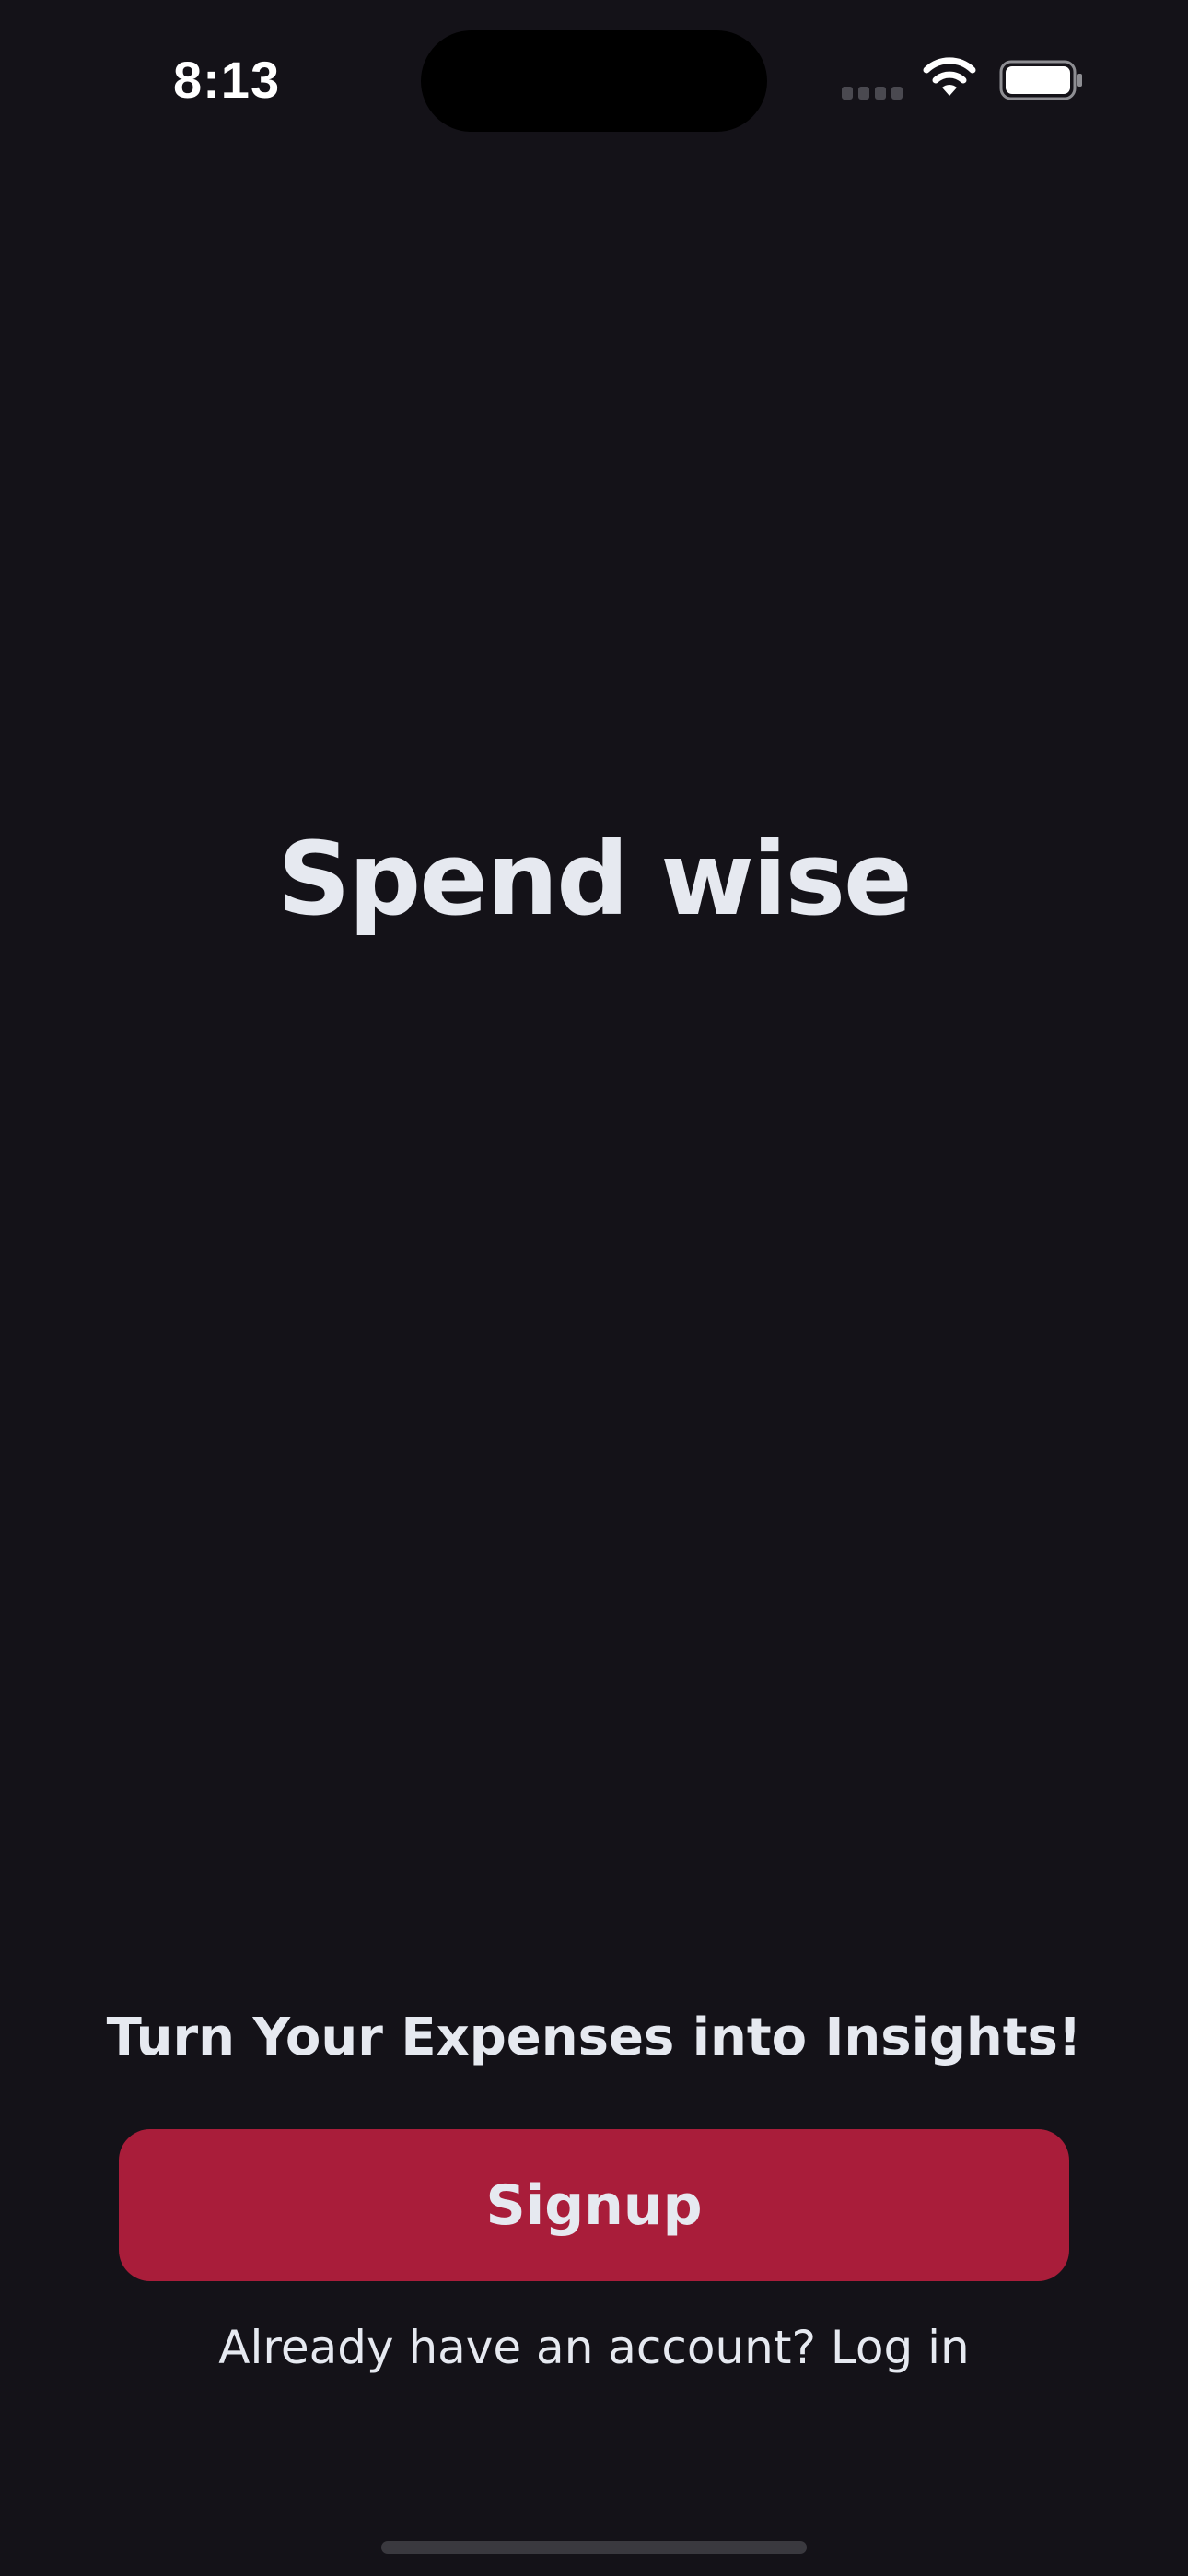 The width and height of the screenshot is (1188, 2576). What do you see at coordinates (594, 81) in the screenshot?
I see `dynamic-island` at bounding box center [594, 81].